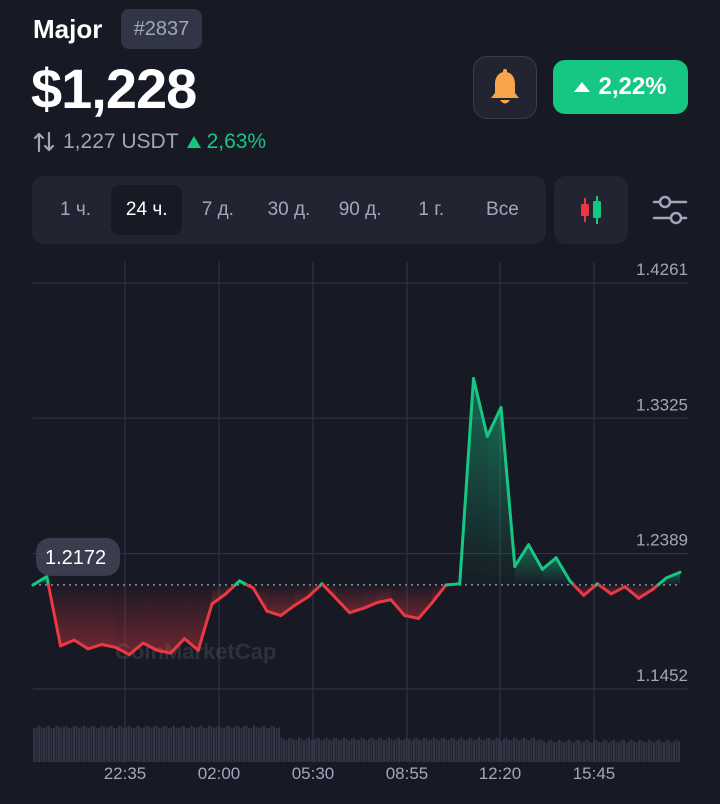  I want to click on timeframe-tabs: 1 ч. 24 ч. 7 д. 30 д. 90 д. 1 г. Все, so click(289, 210).